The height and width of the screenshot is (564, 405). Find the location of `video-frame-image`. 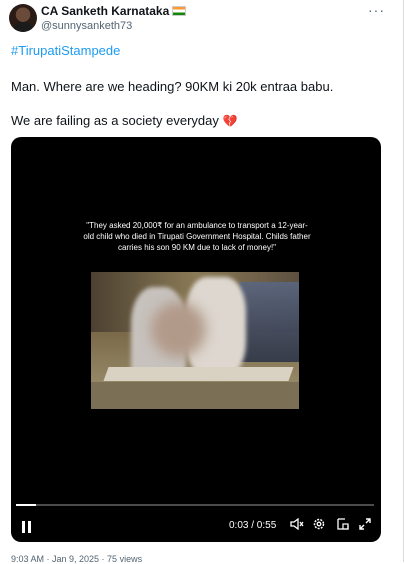

video-frame-image is located at coordinates (195, 340).